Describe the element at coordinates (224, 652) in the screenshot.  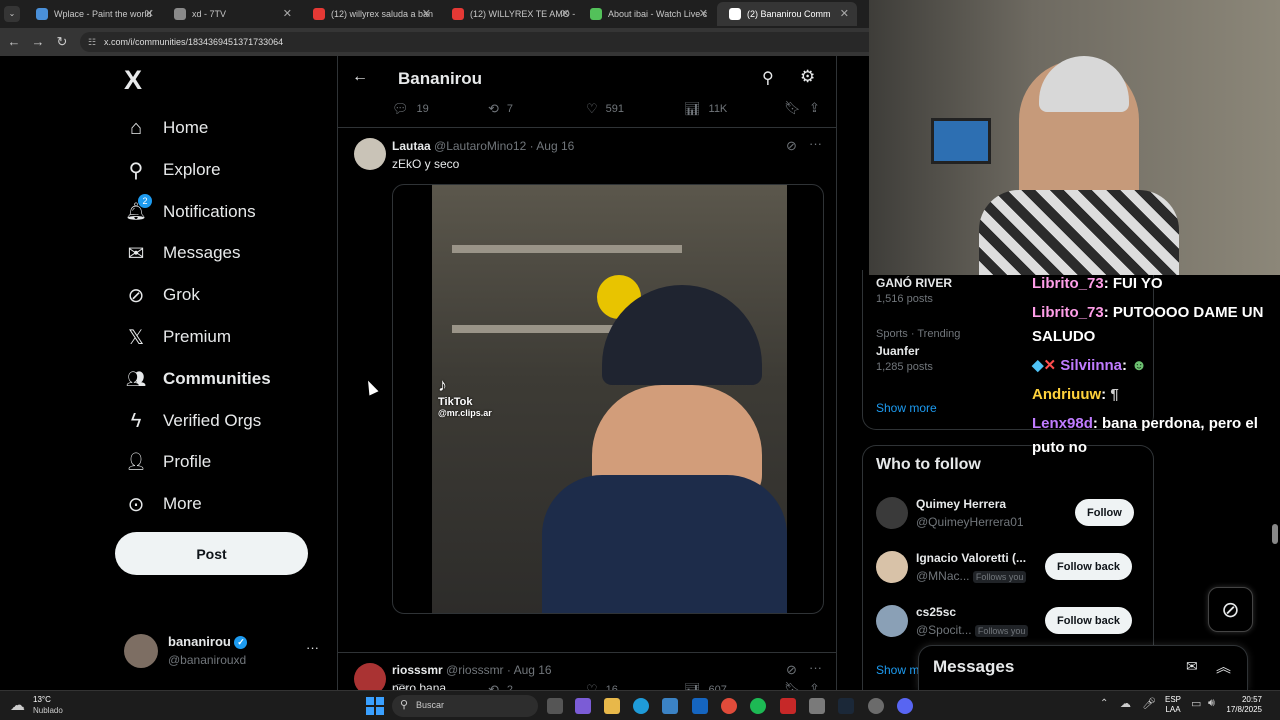
I see `account-switcher: bananirou ✓ @bananirouxd ···` at that location.